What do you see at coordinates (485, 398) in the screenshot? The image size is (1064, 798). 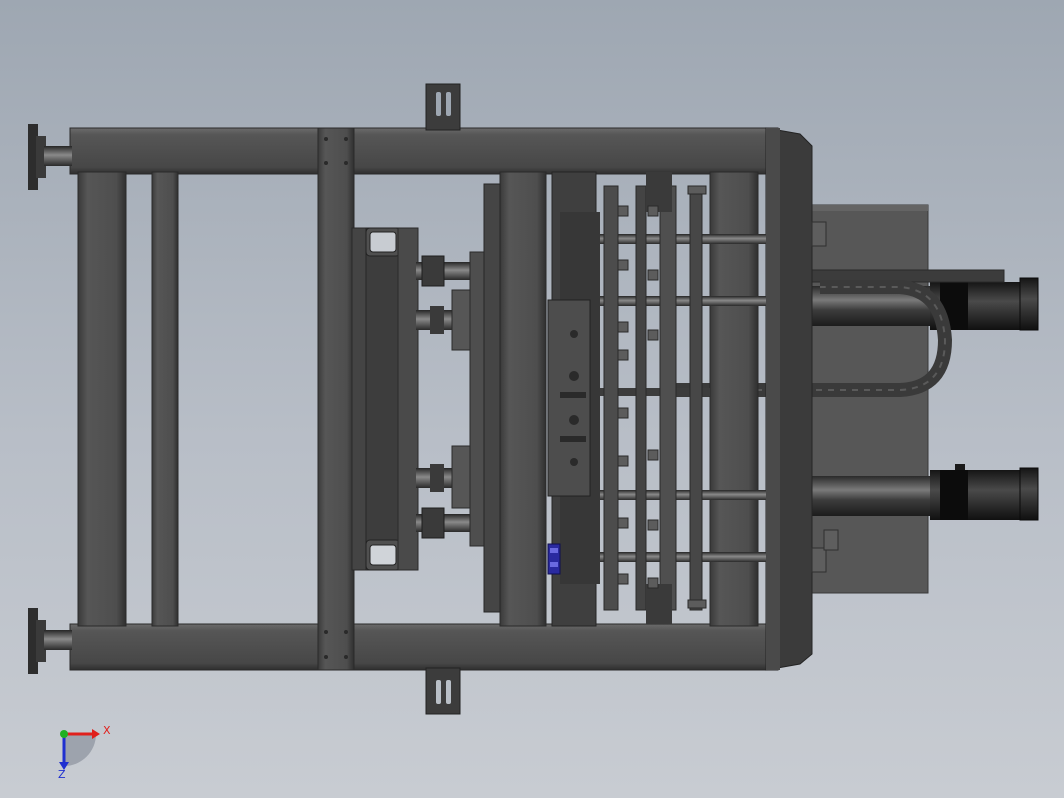 I see `press-plate` at bounding box center [485, 398].